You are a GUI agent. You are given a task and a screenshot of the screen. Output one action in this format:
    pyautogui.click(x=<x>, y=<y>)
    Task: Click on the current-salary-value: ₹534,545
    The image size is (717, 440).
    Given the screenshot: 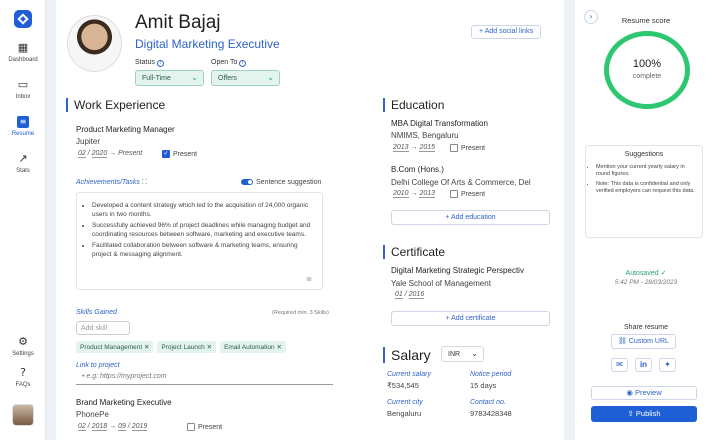 What is the action you would take?
    pyautogui.click(x=403, y=385)
    